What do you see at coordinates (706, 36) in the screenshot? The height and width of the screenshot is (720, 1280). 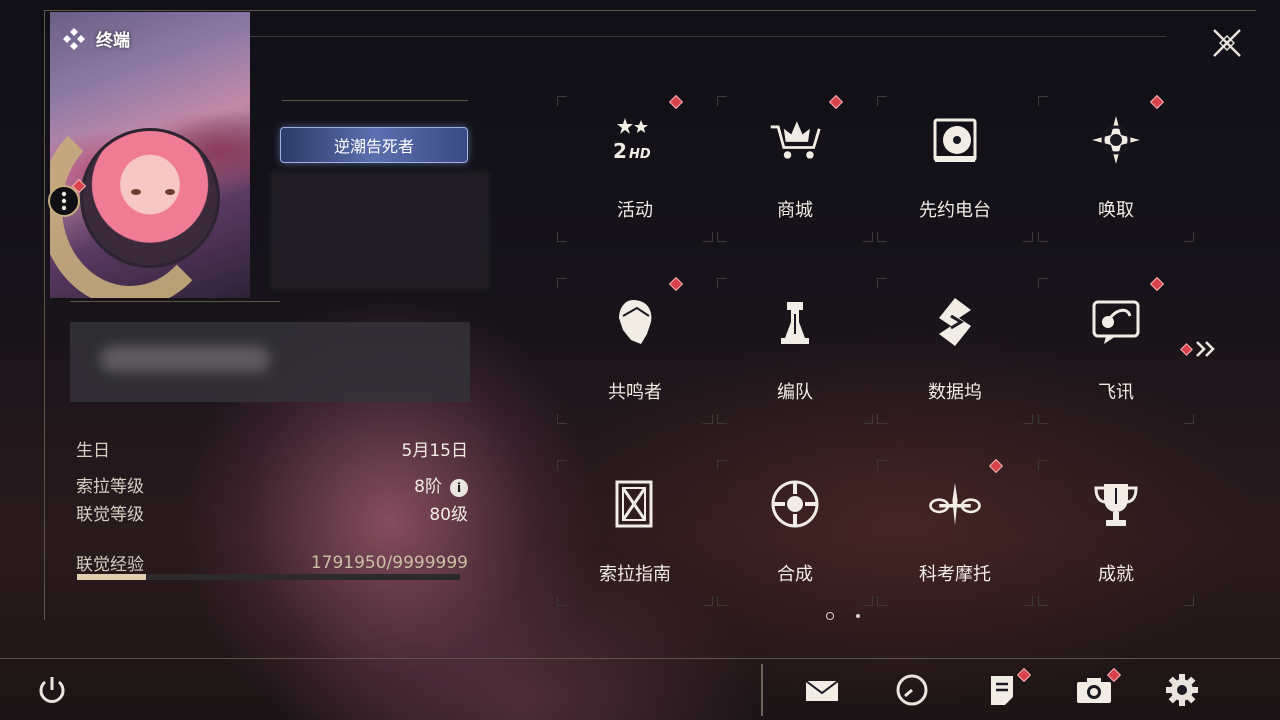 I see `frame-line-inner` at bounding box center [706, 36].